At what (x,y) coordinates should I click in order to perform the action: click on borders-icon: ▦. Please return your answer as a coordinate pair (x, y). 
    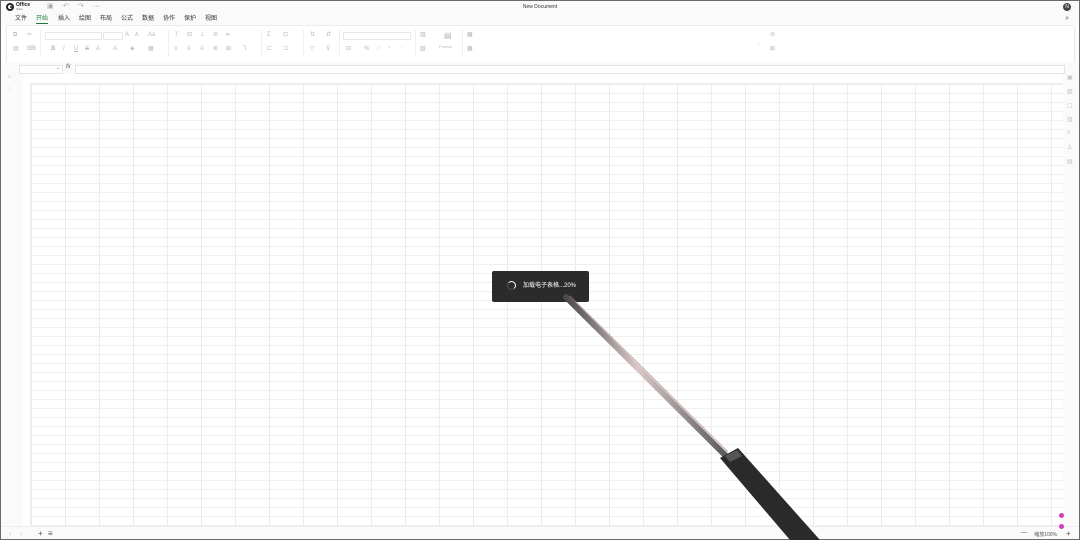
    Looking at the image, I should click on (151, 49).